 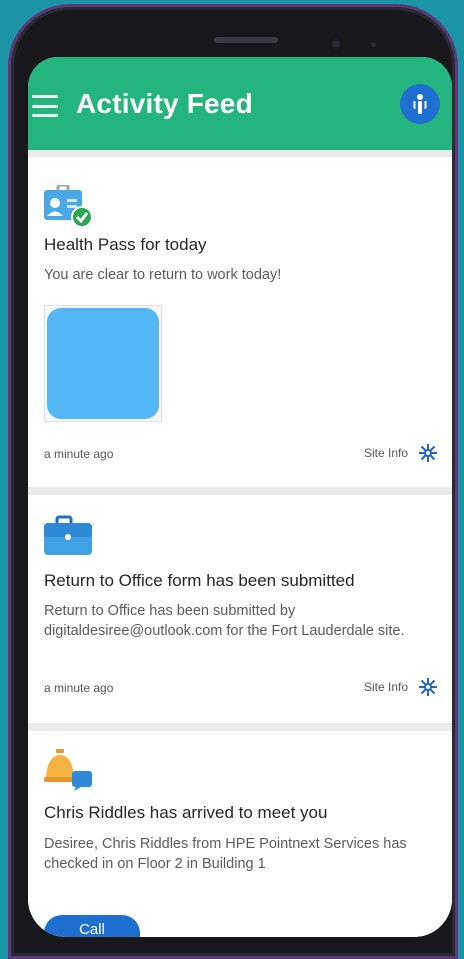 I want to click on hamburger-menu-icon, so click(x=45, y=106).